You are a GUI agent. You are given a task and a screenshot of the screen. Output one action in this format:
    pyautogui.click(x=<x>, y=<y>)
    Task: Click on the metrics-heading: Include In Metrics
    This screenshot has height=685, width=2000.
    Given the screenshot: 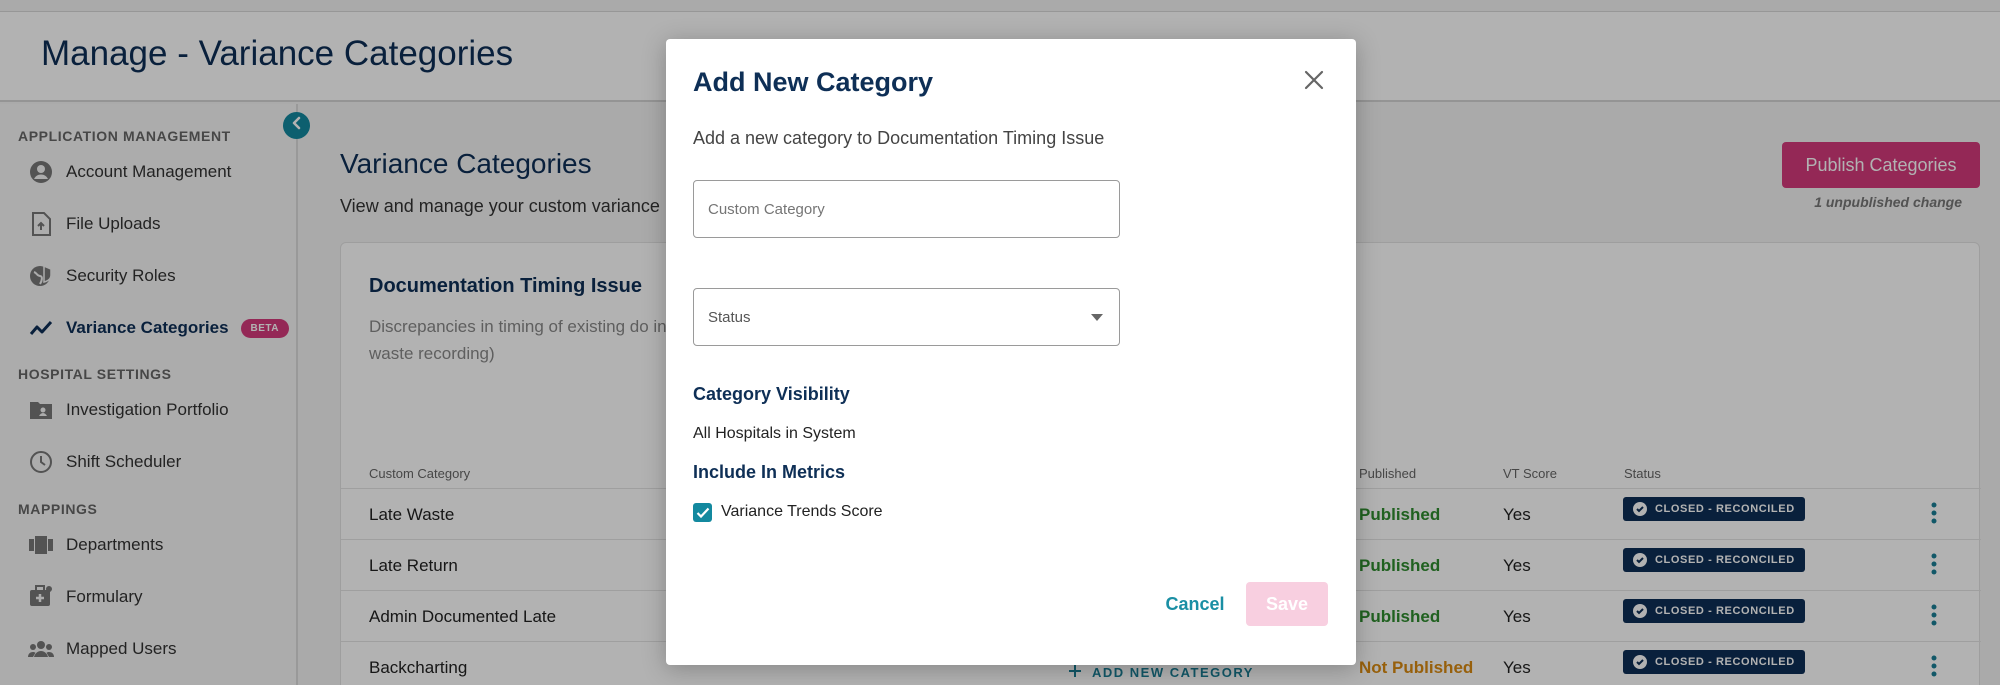 What is the action you would take?
    pyautogui.click(x=769, y=472)
    